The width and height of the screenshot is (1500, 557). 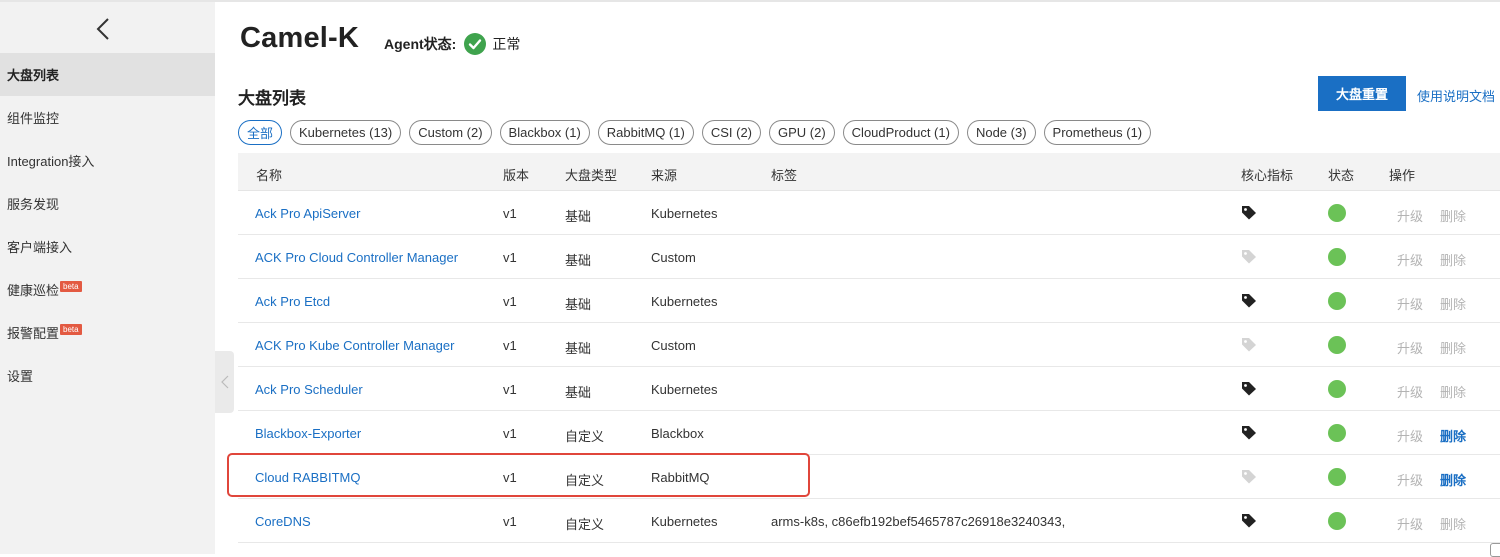 What do you see at coordinates (518, 475) in the screenshot?
I see `highlight-box` at bounding box center [518, 475].